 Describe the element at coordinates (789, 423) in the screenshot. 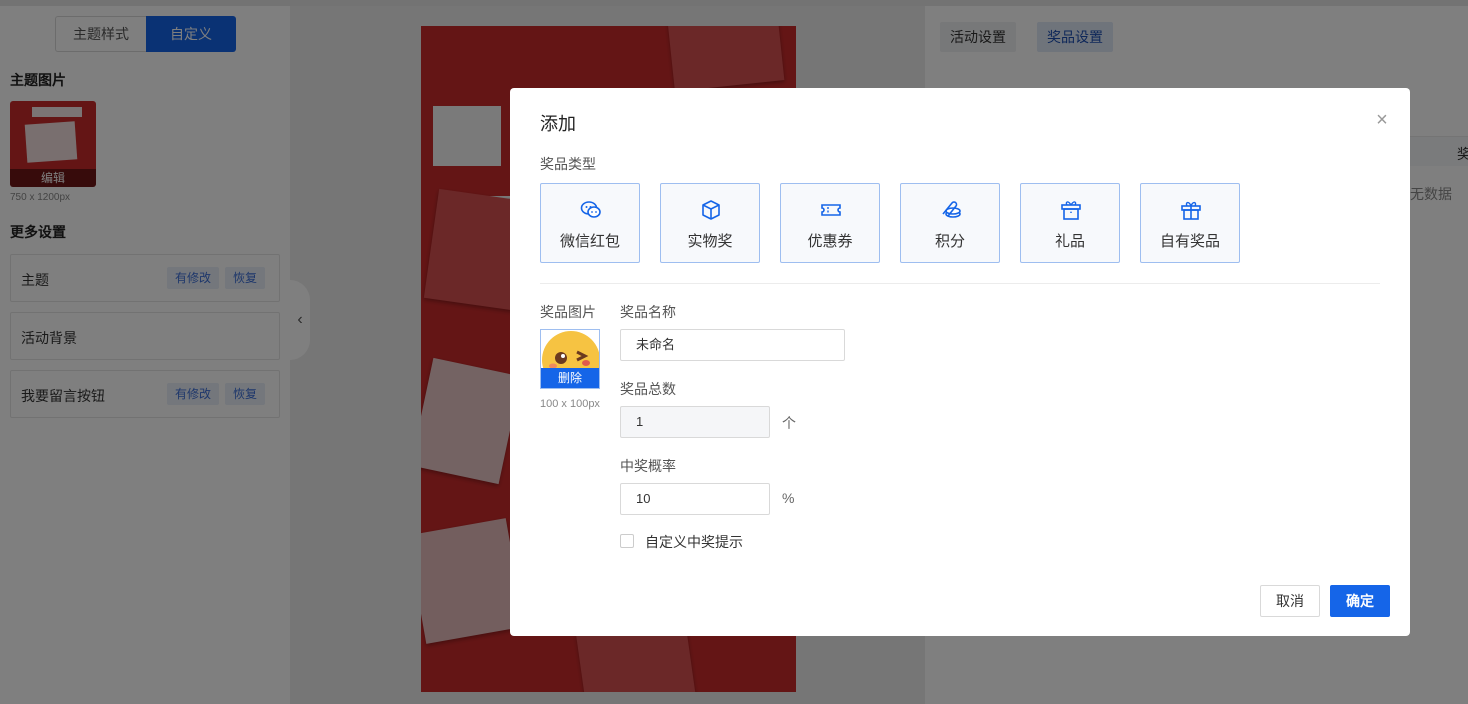

I see `prize-total-unit: 个` at that location.